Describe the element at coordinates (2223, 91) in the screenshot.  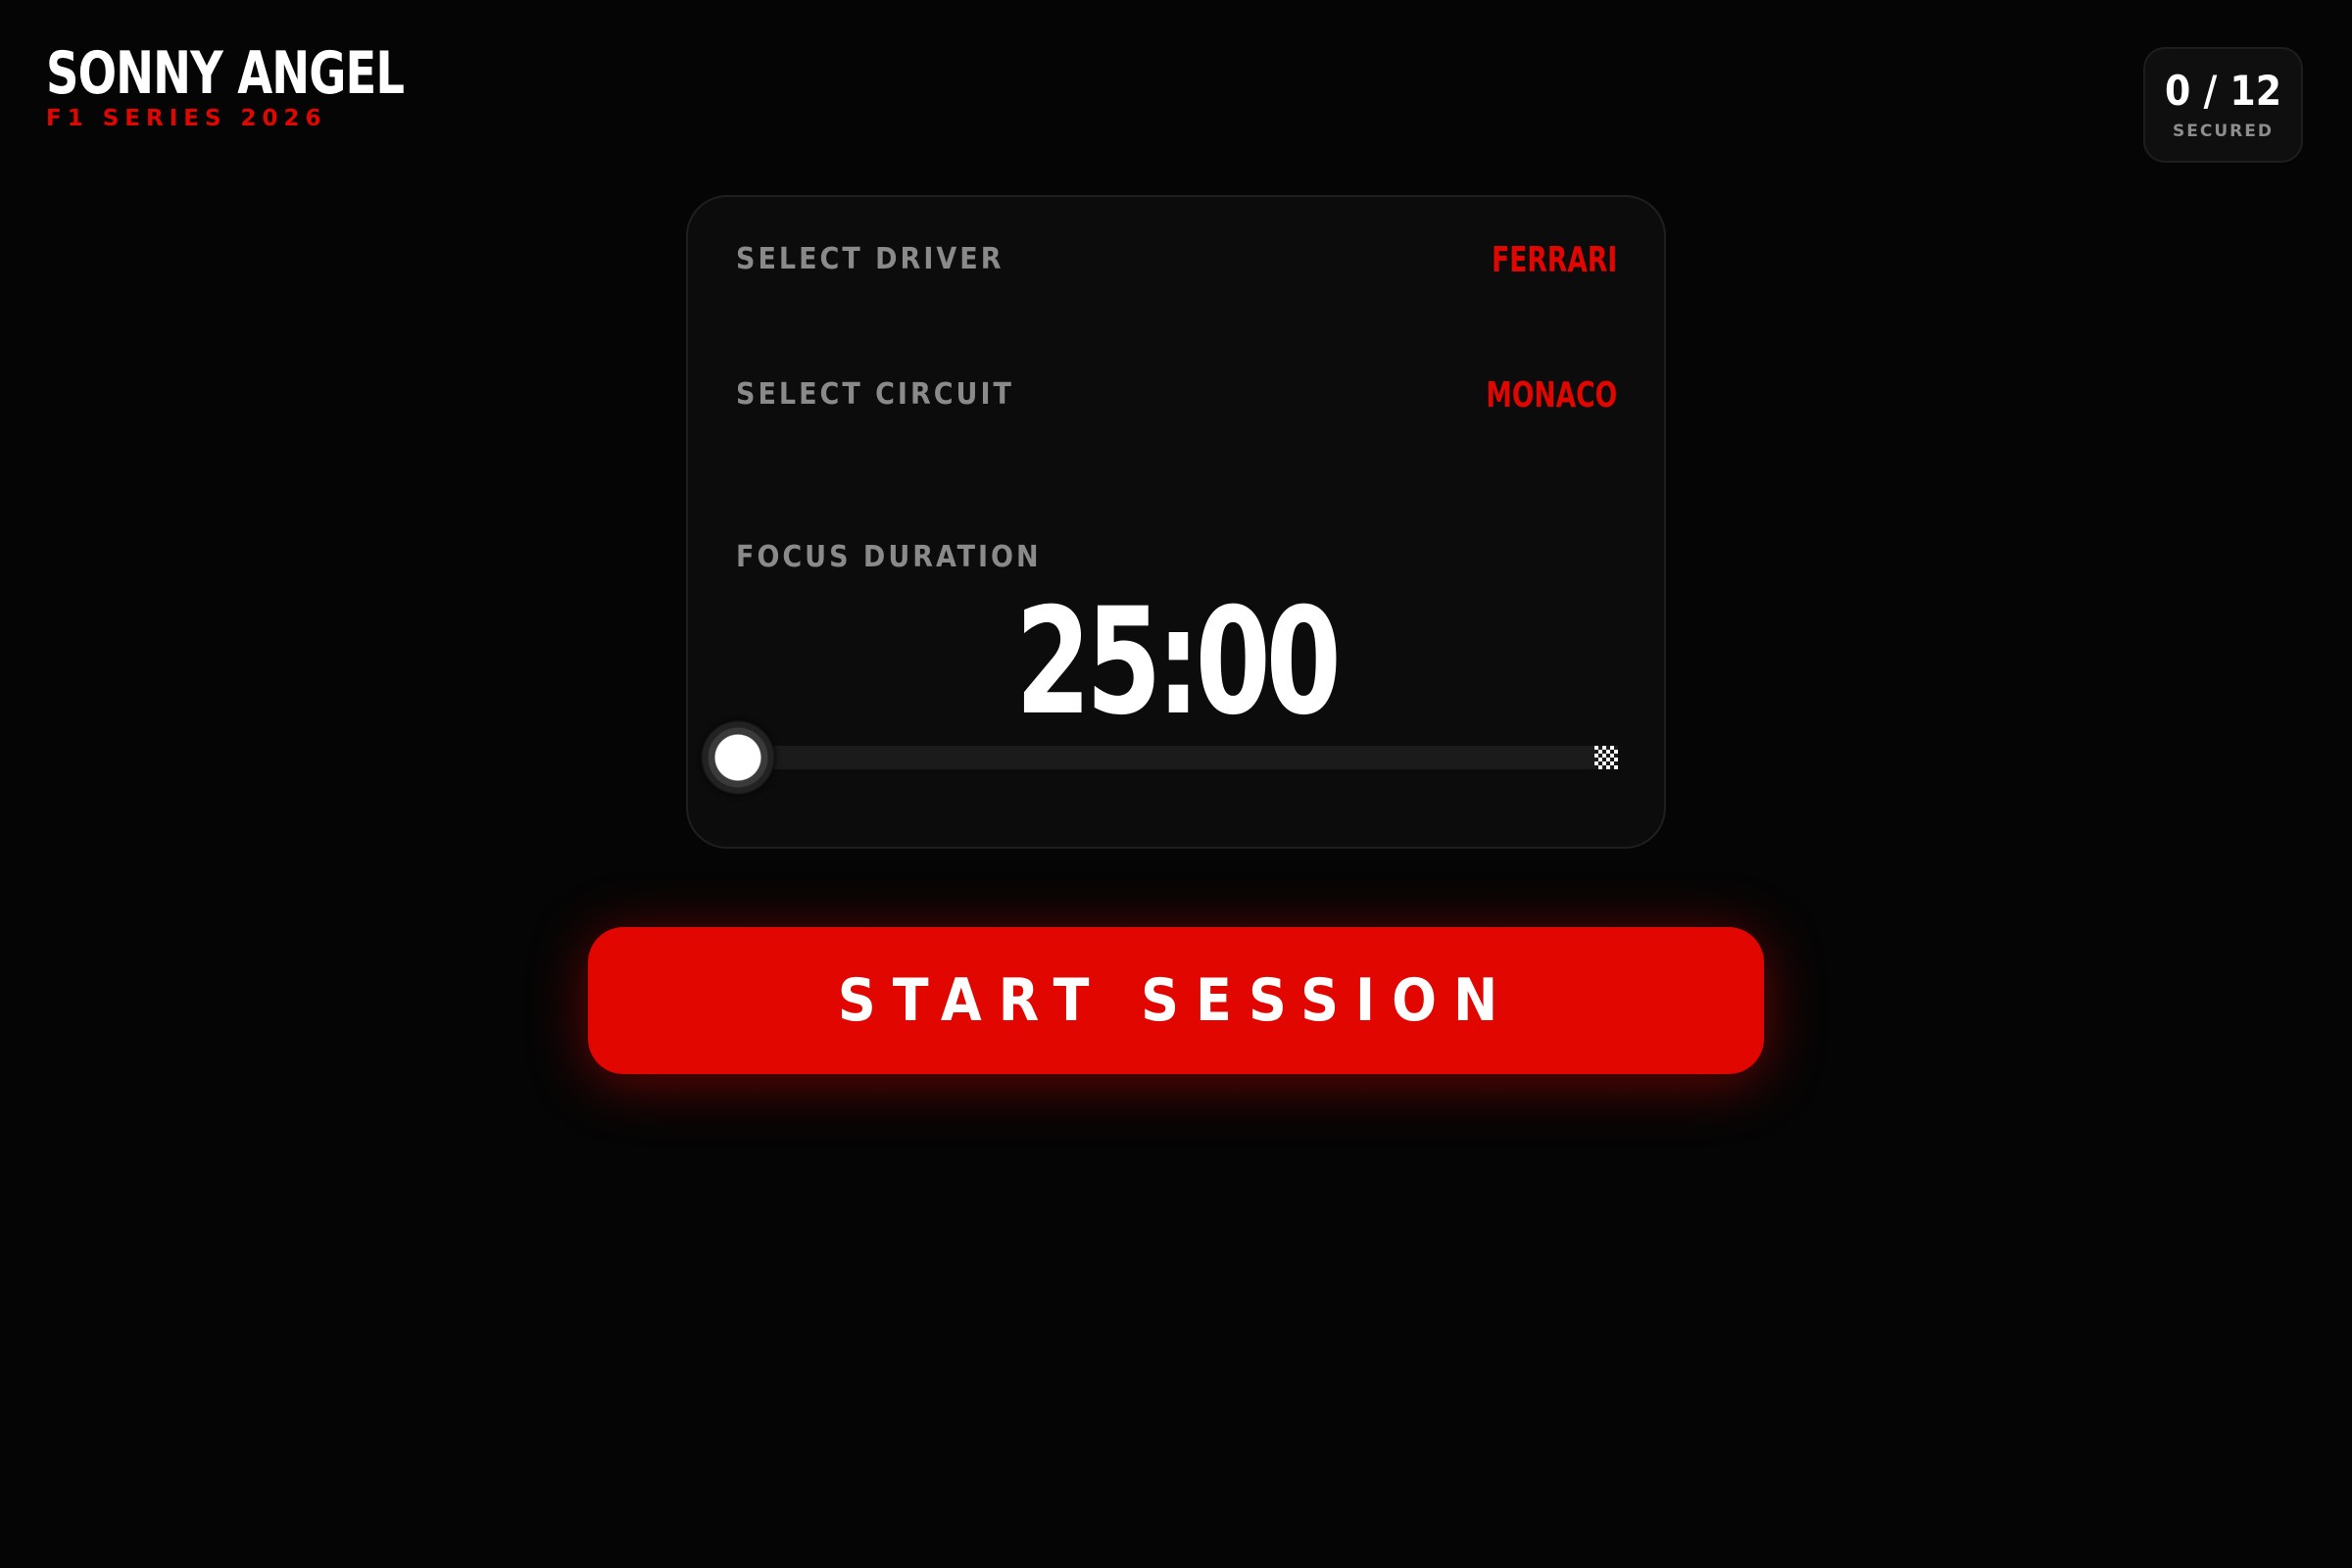
I see `secured-count: 0 / 12` at that location.